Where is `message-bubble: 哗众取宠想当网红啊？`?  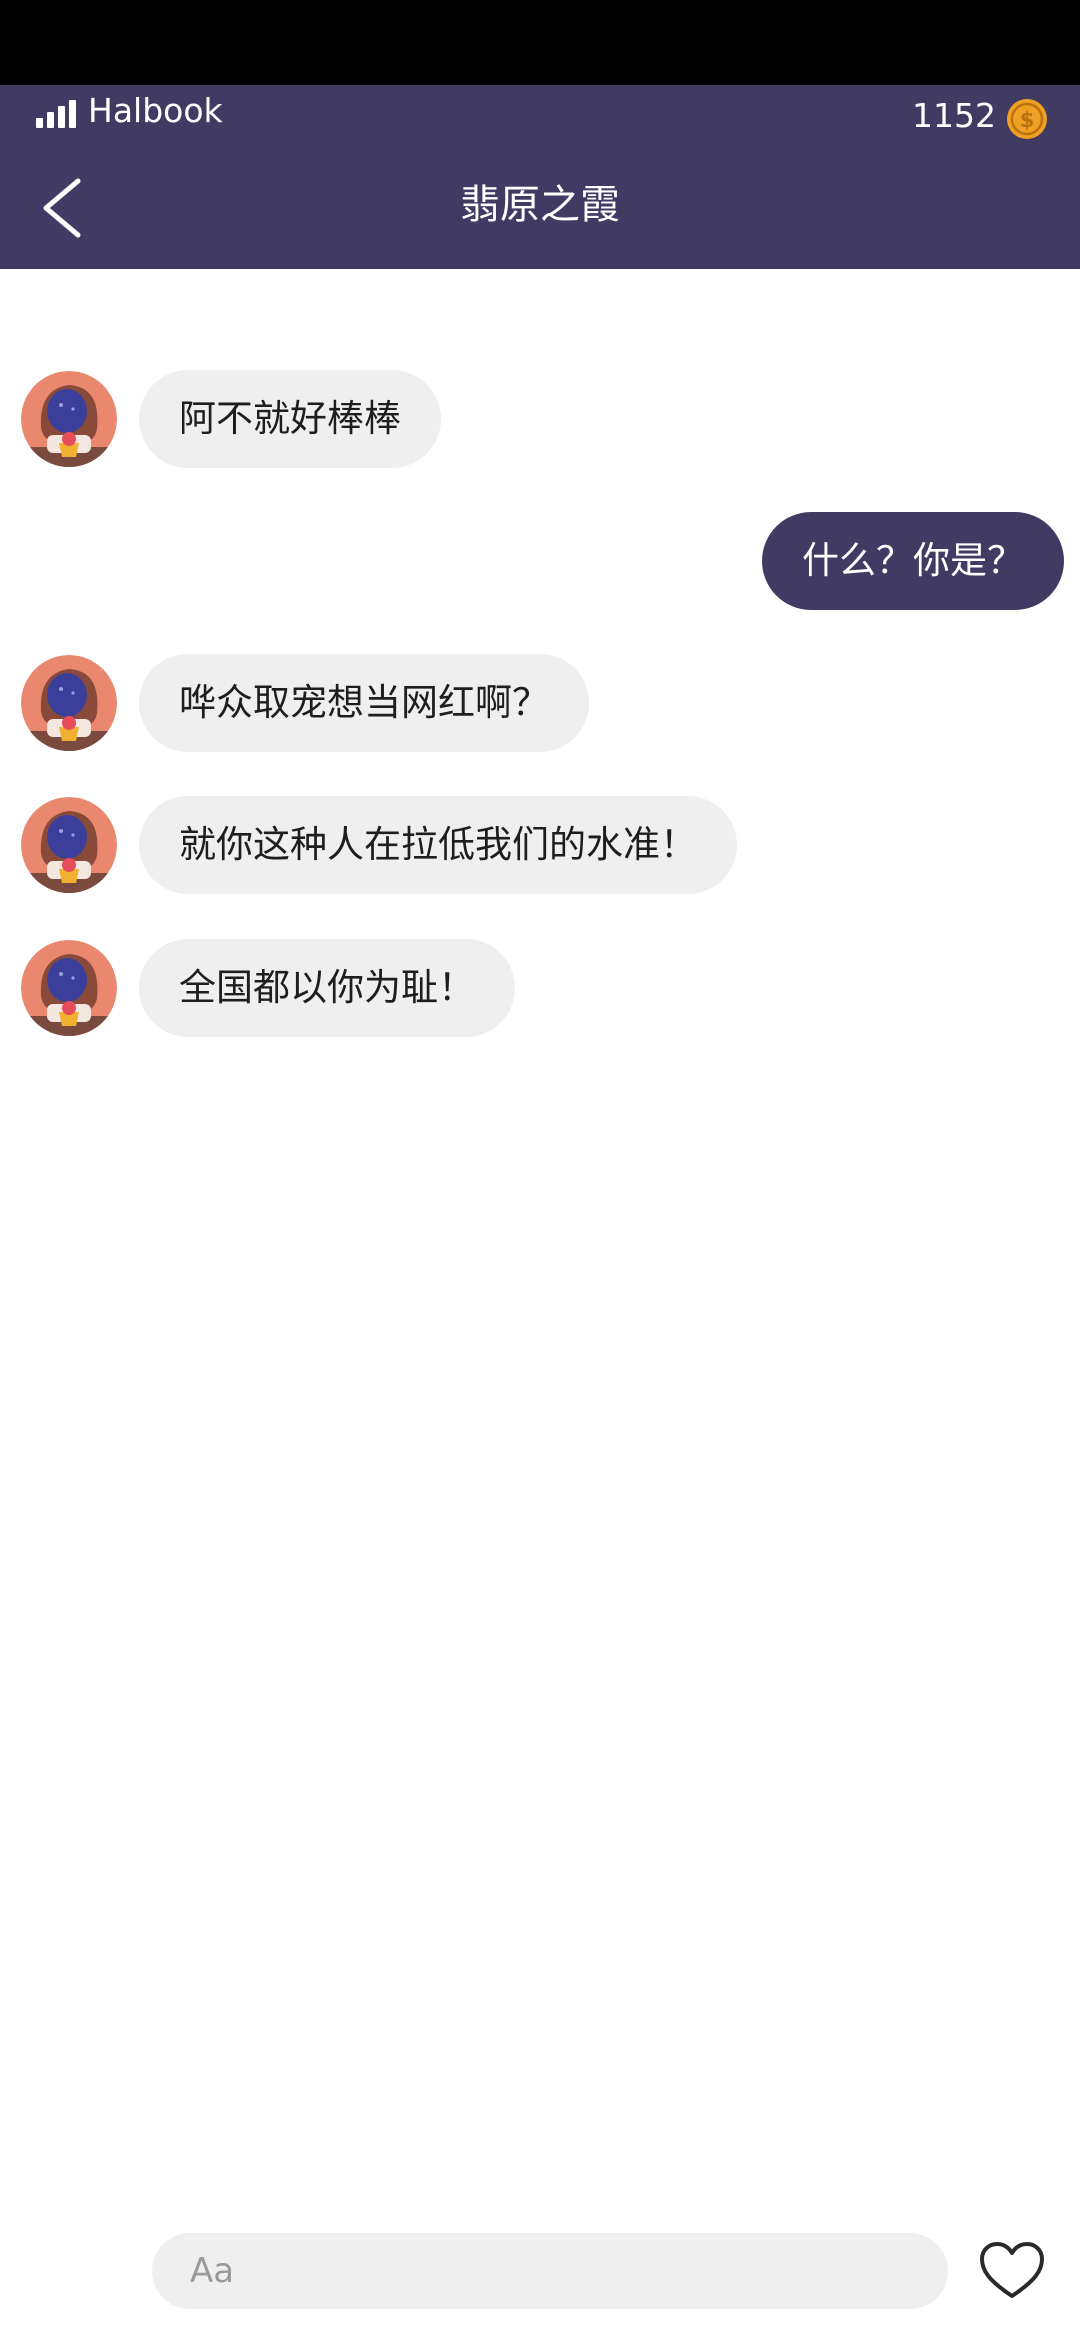 message-bubble: 哗众取宠想当网红啊？ is located at coordinates (364, 703).